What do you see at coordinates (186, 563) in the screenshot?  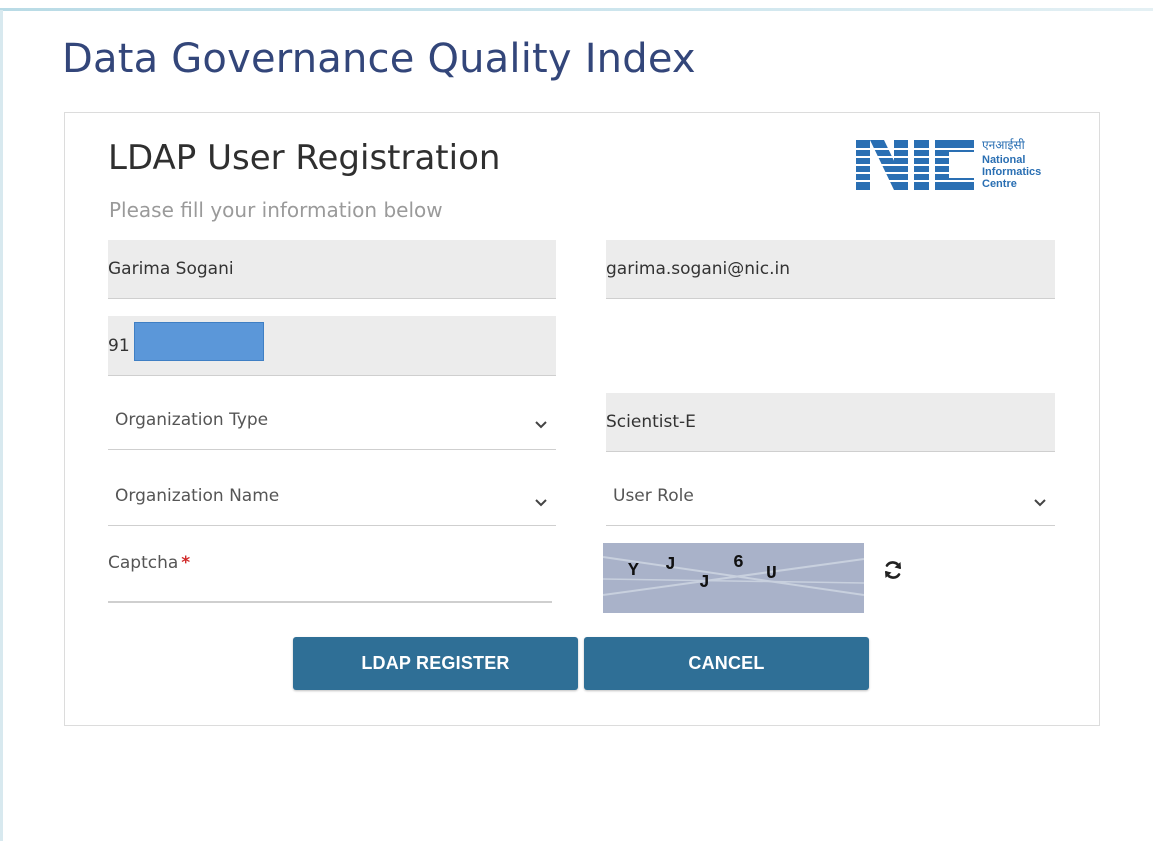 I see `required-marker: *` at bounding box center [186, 563].